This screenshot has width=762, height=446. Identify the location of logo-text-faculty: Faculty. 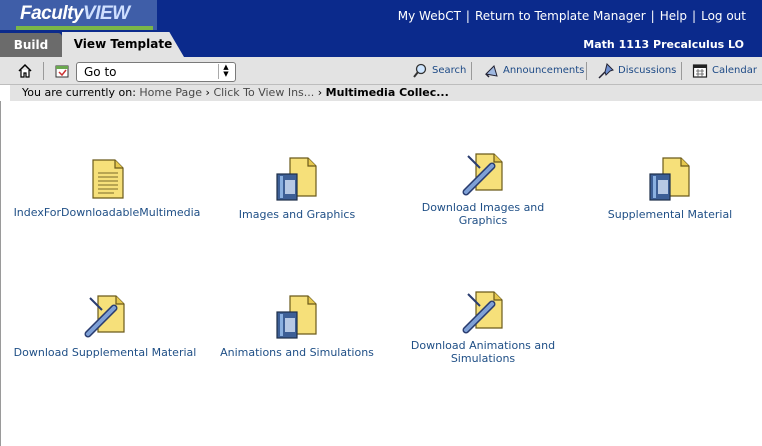
(52, 13).